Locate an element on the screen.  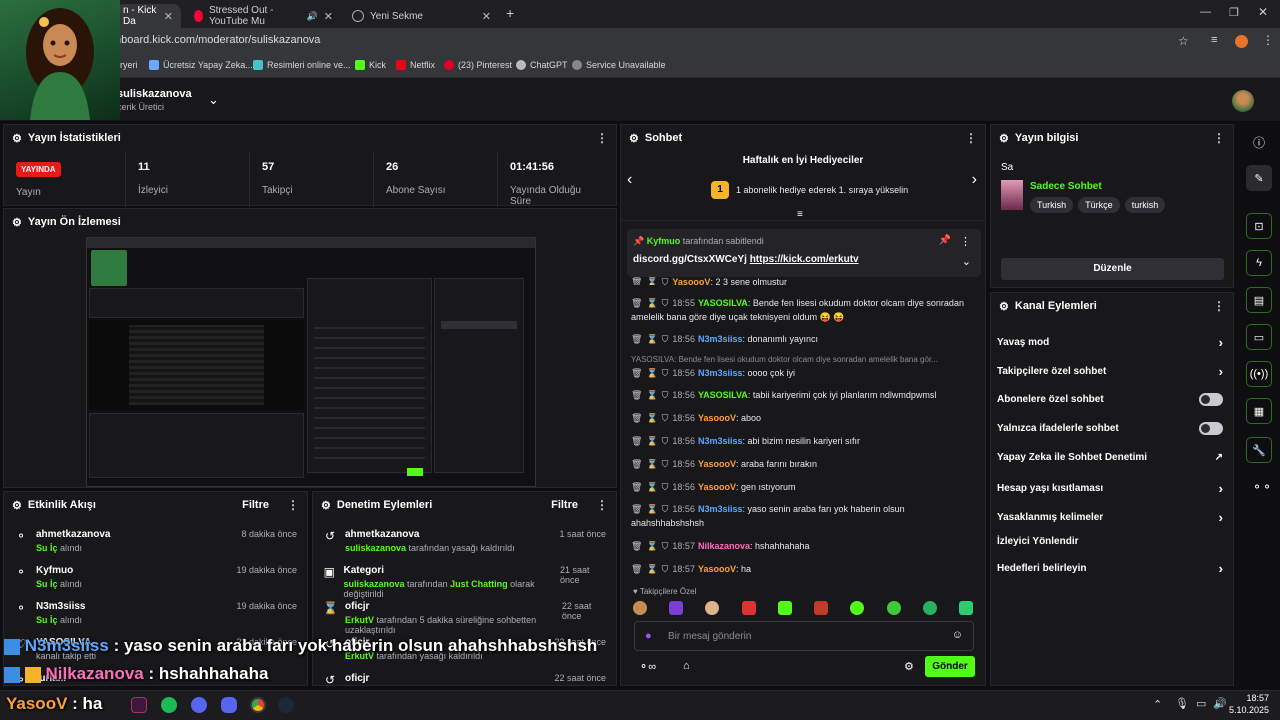
action-banned-words: Yasaklanmış kelimeler › is located at coordinates (1110, 517).